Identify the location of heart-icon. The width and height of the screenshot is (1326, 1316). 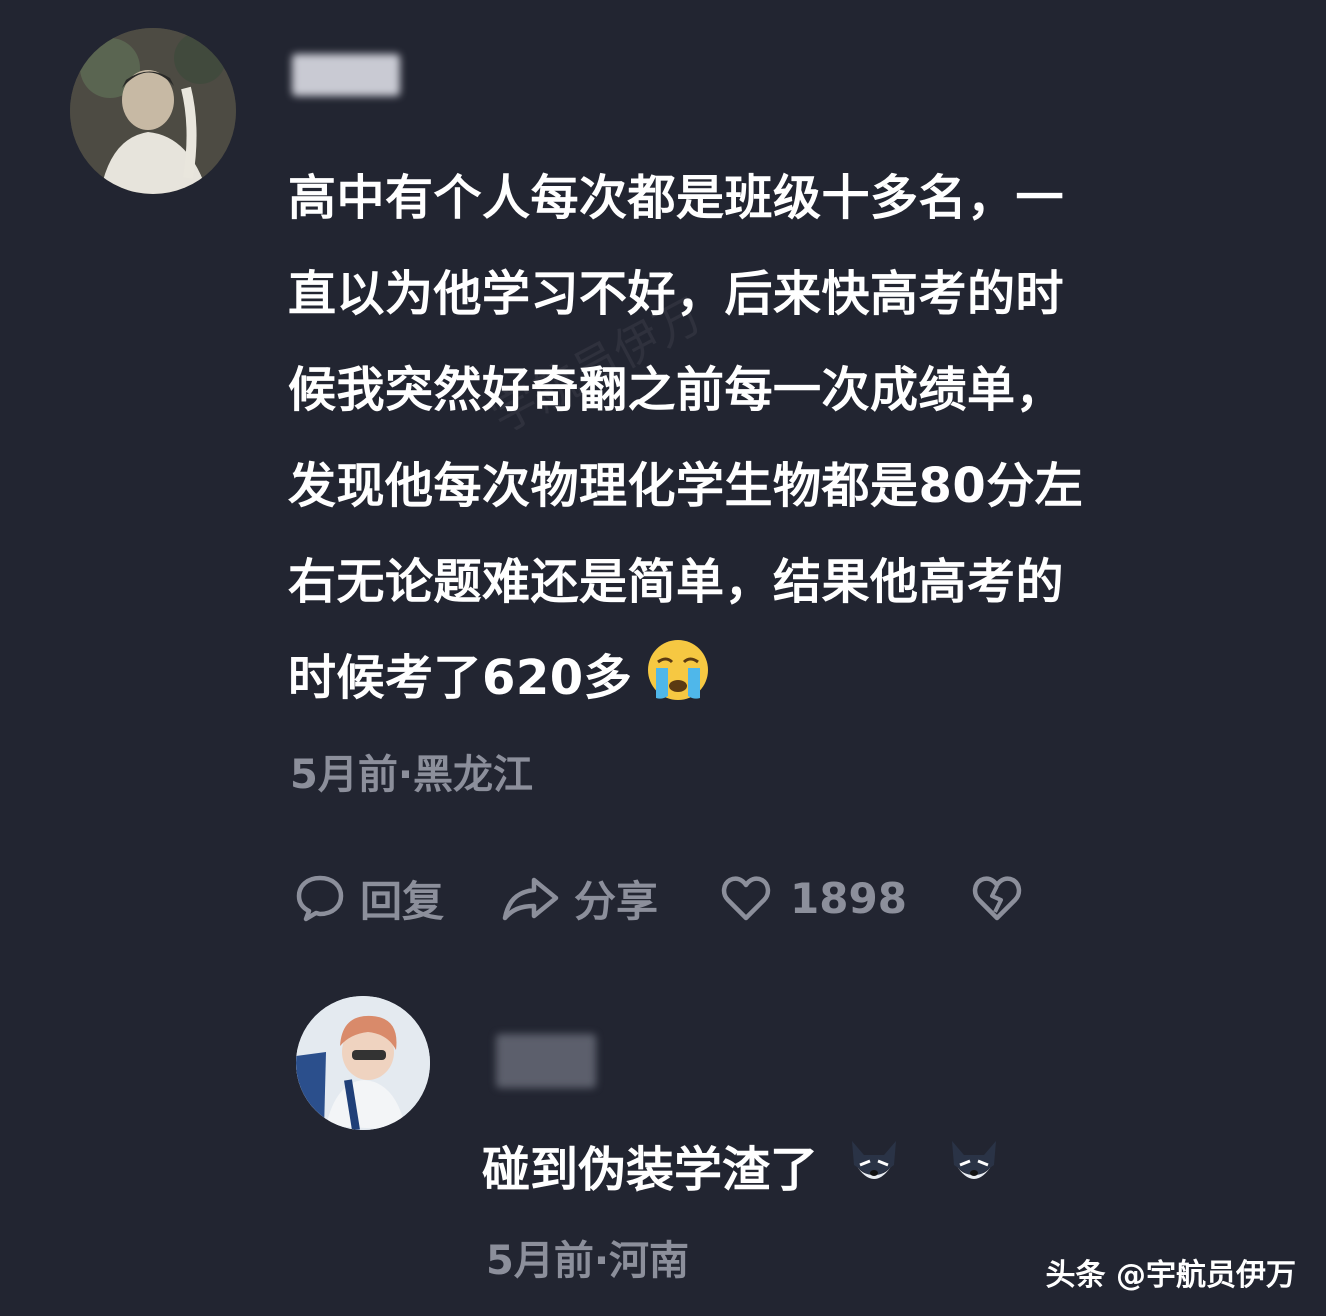
(746, 898).